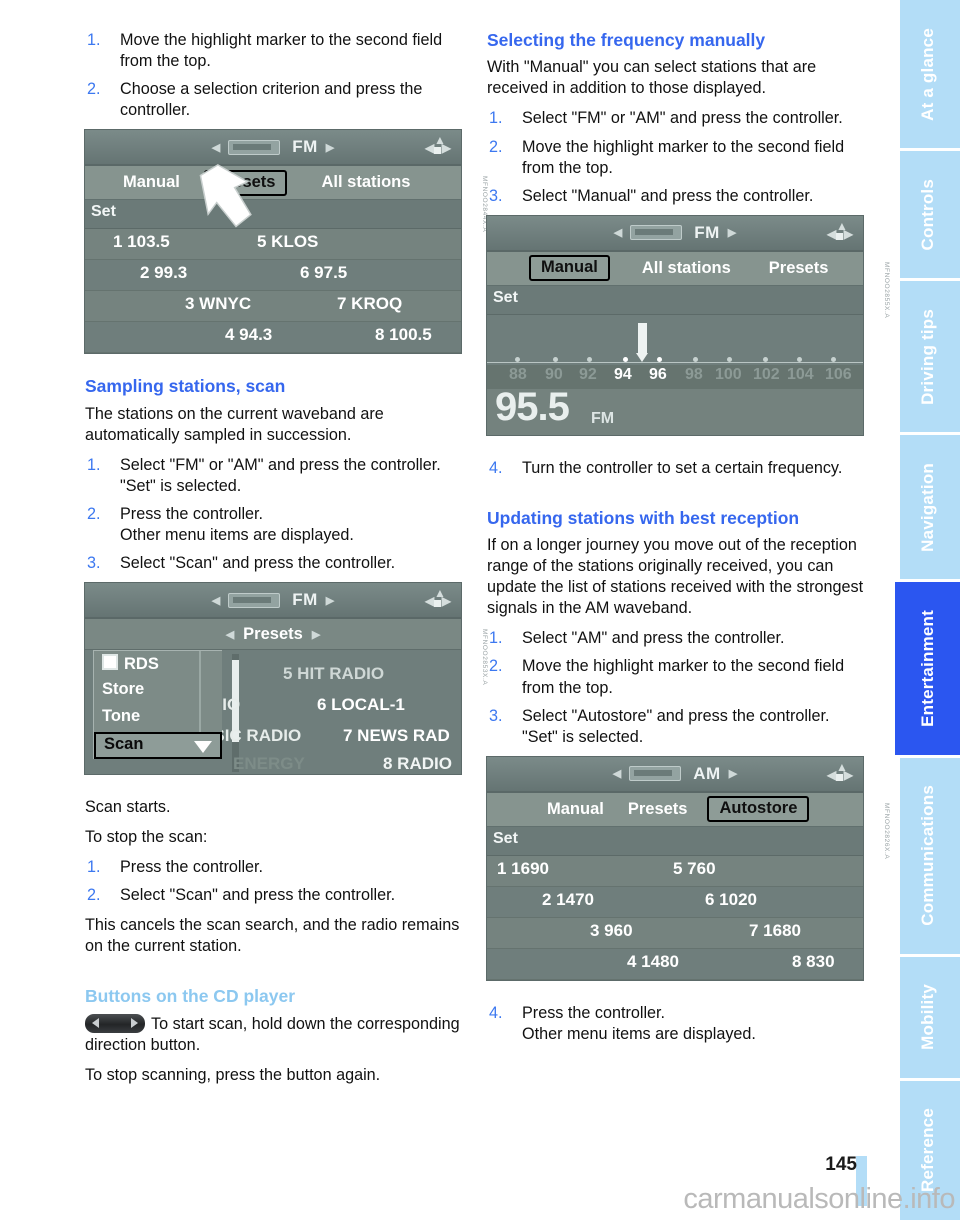  I want to click on dial-tick-label: 92, so click(588, 374).